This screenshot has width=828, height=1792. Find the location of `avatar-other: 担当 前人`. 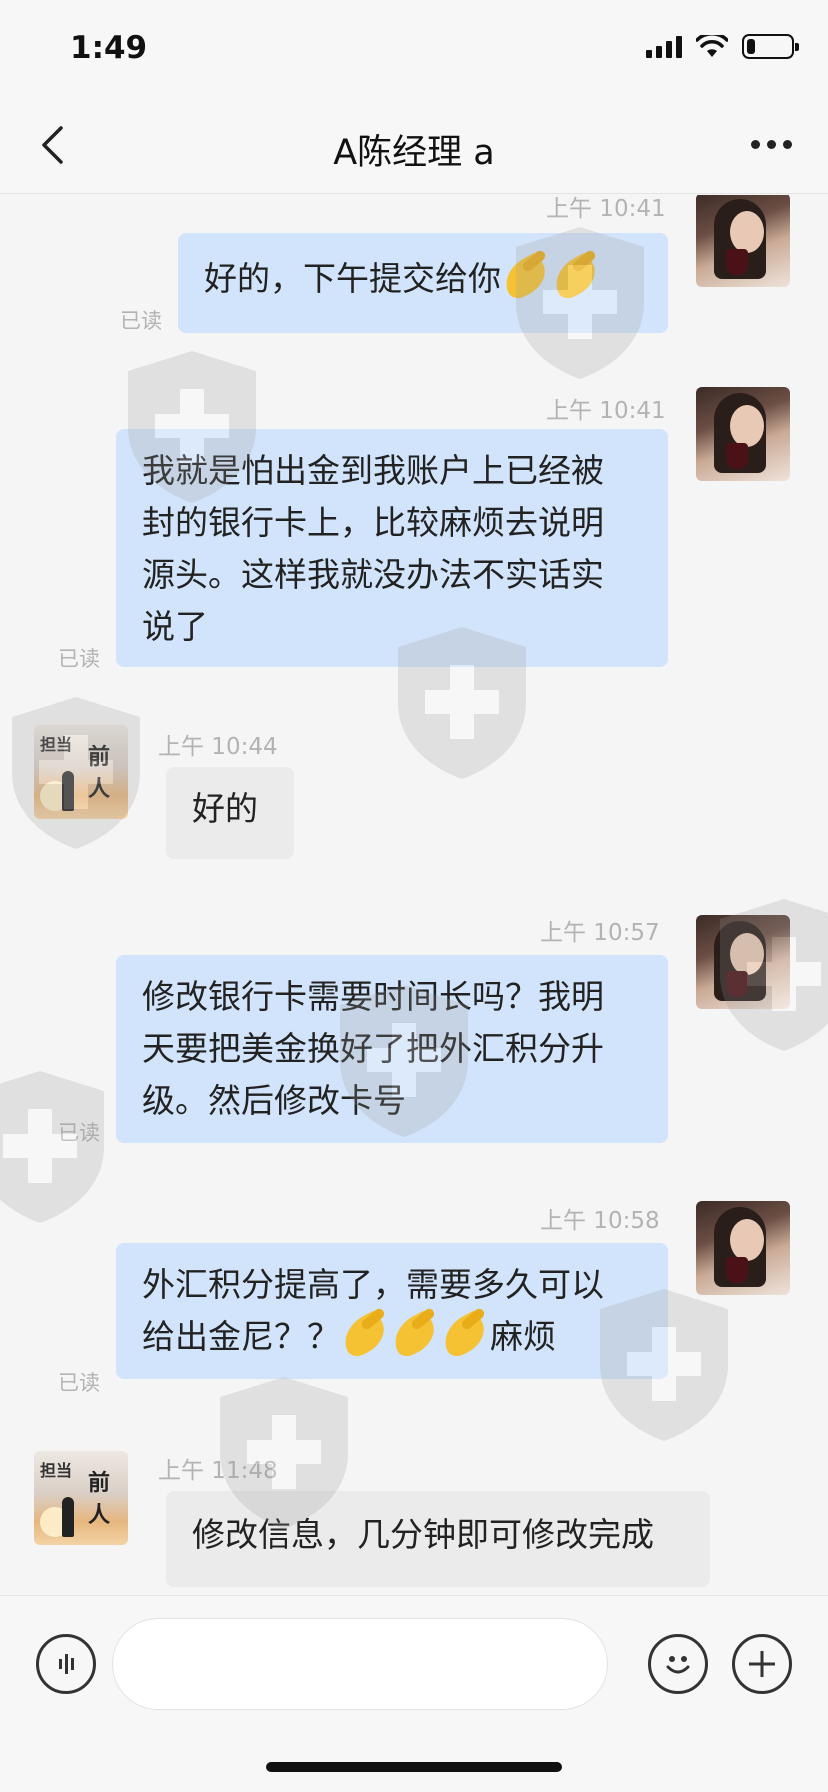

avatar-other: 担当 前人 is located at coordinates (81, 1498).